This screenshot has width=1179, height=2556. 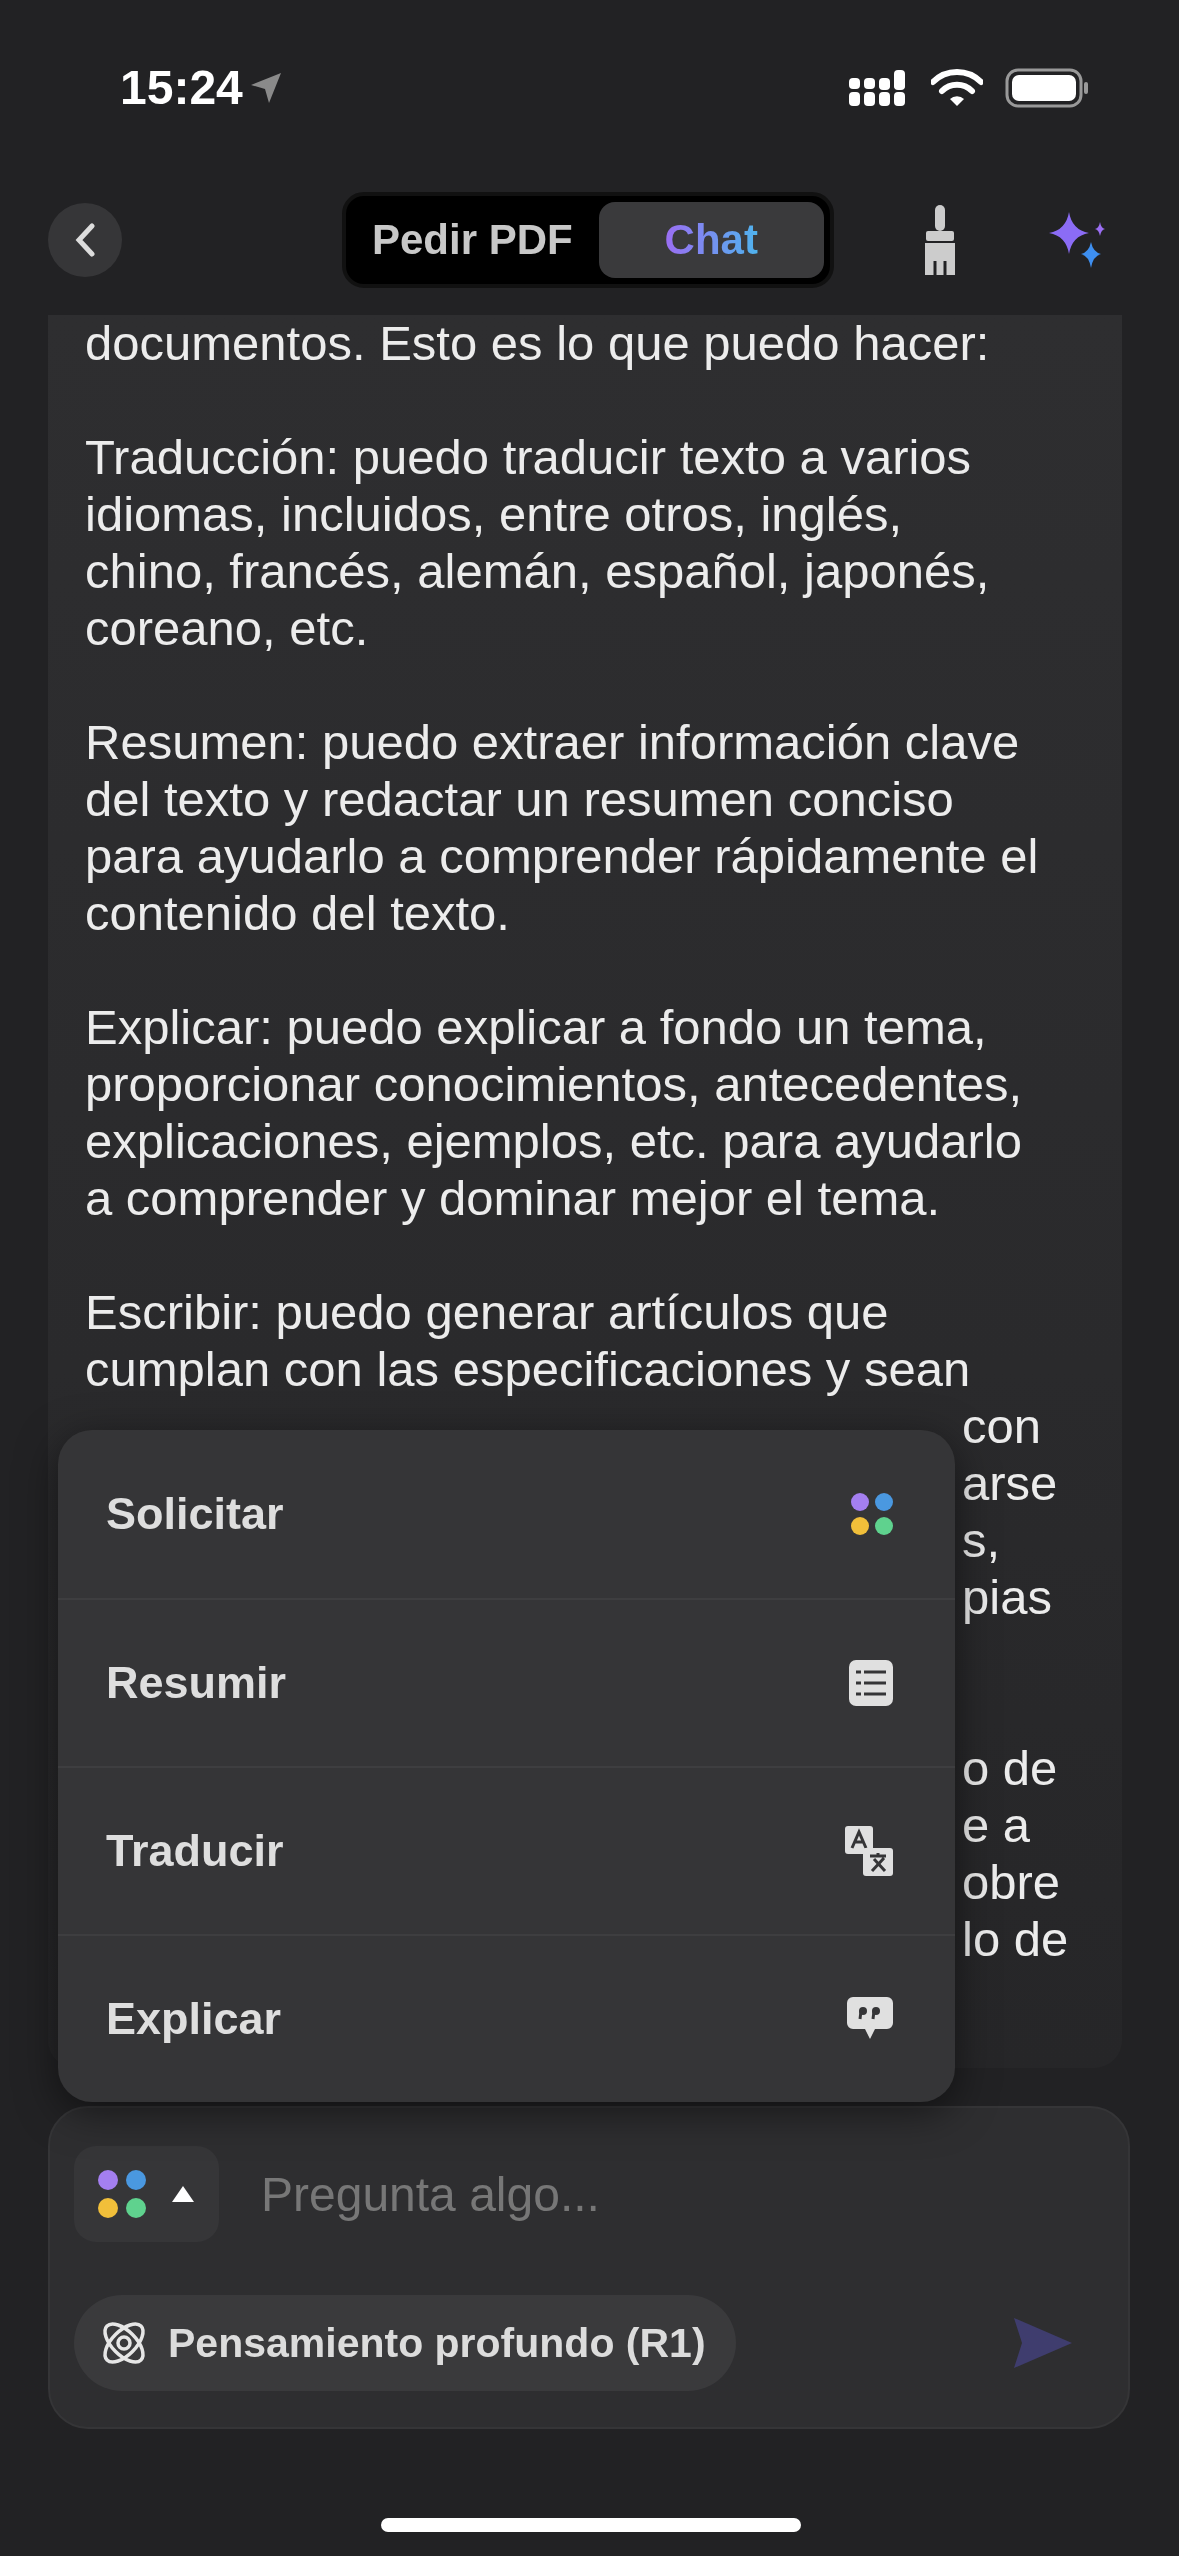 I want to click on tools-button, so click(x=146, y=2194).